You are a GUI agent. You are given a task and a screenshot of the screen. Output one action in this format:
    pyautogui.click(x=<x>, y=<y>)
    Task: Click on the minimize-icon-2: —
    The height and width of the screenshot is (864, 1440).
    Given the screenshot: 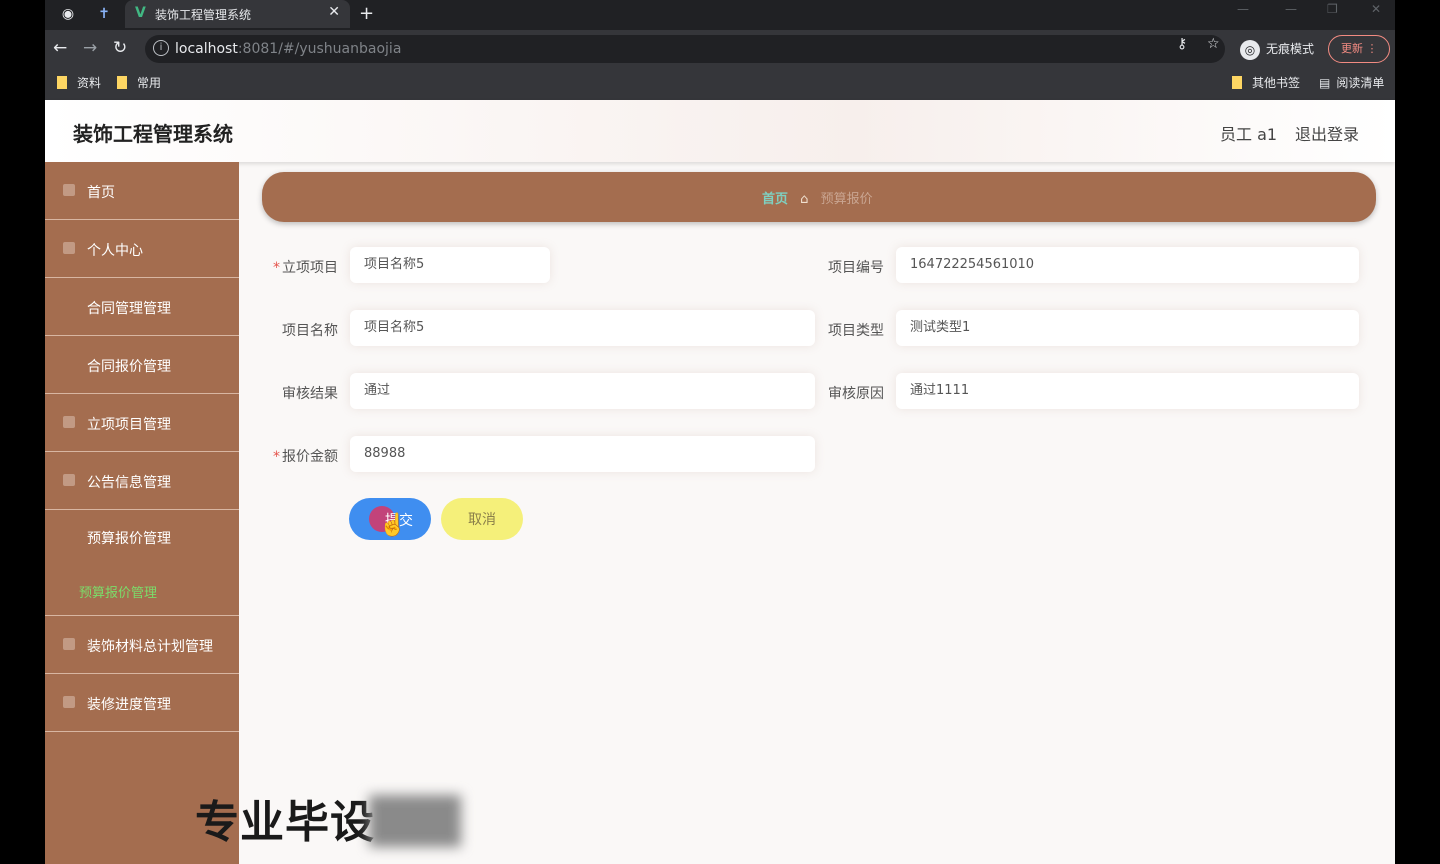 What is the action you would take?
    pyautogui.click(x=1291, y=9)
    